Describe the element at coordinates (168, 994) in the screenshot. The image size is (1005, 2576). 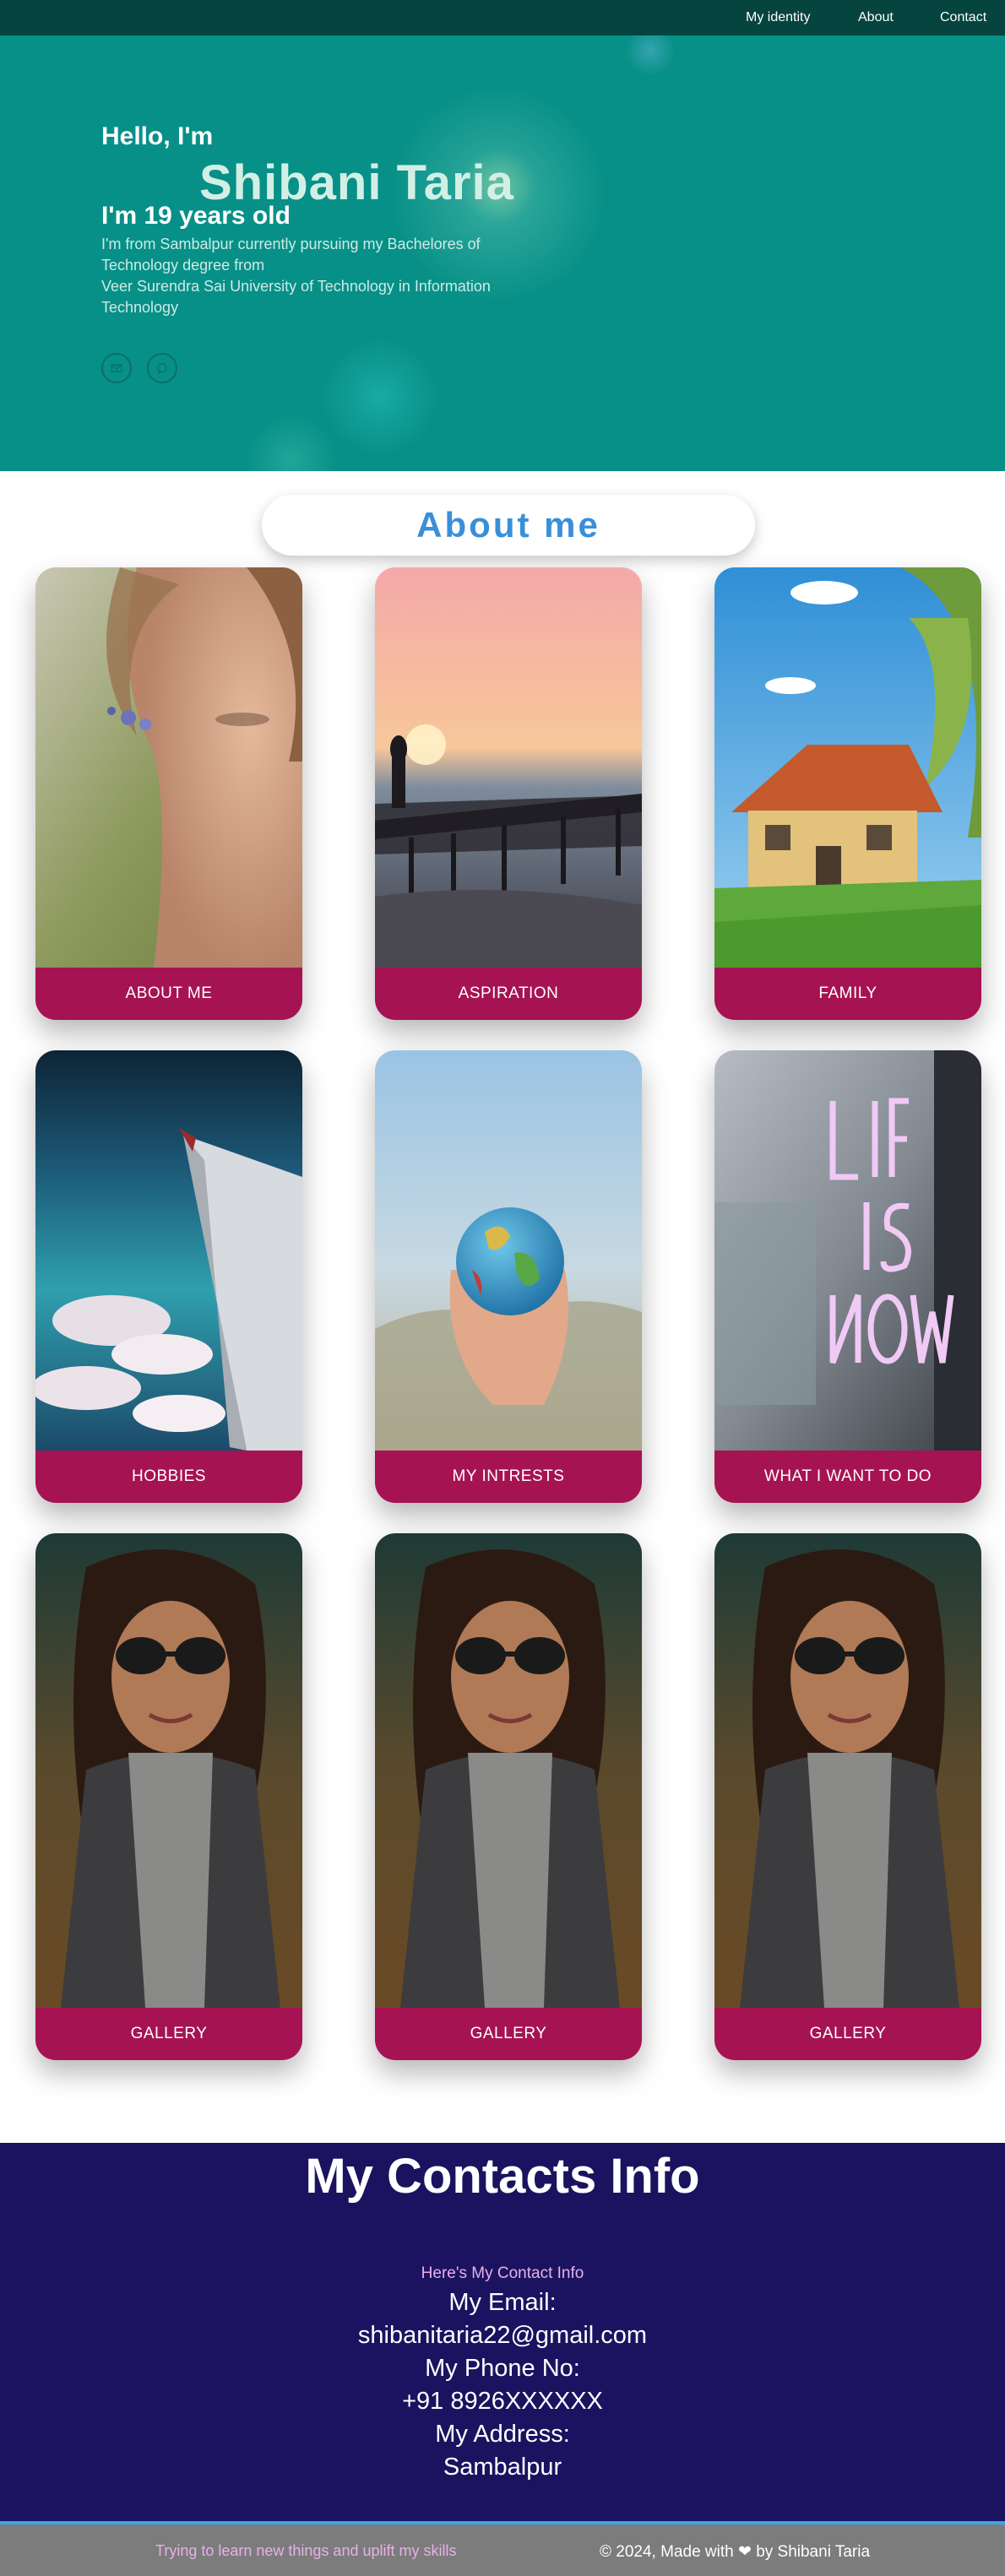
I see `card-label: ABOUT ME` at that location.